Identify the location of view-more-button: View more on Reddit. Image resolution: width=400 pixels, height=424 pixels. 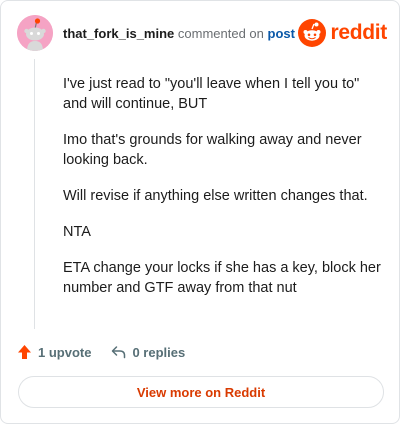
(201, 392).